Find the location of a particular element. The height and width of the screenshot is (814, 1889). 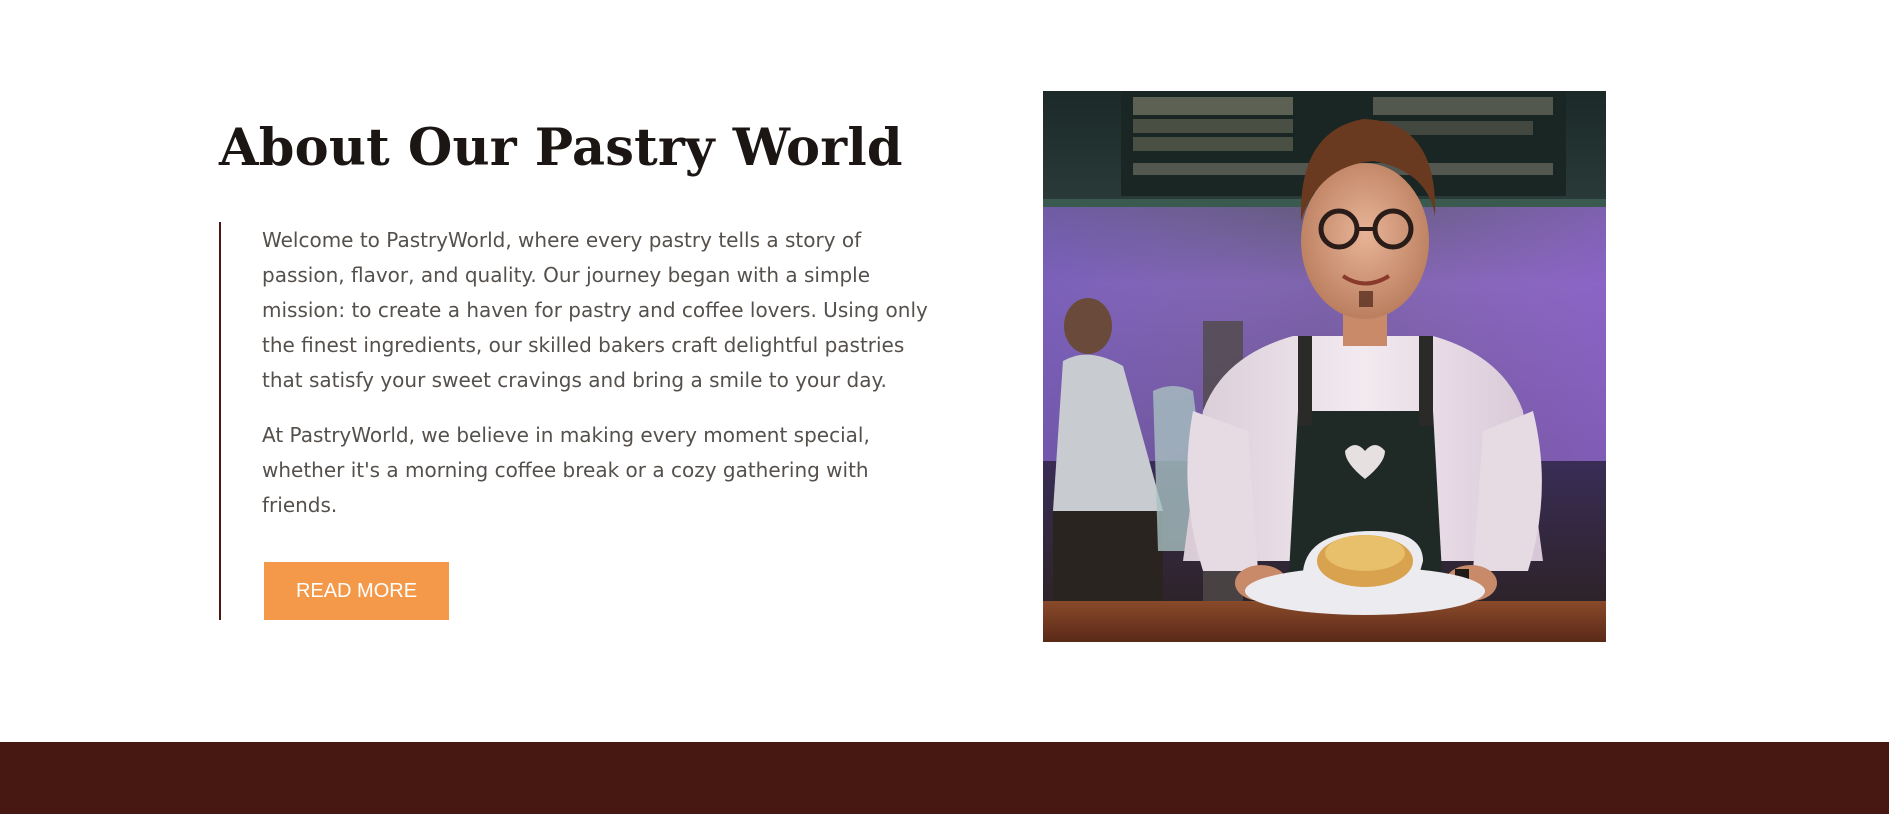

read-more-button: READ MORE is located at coordinates (356, 591).